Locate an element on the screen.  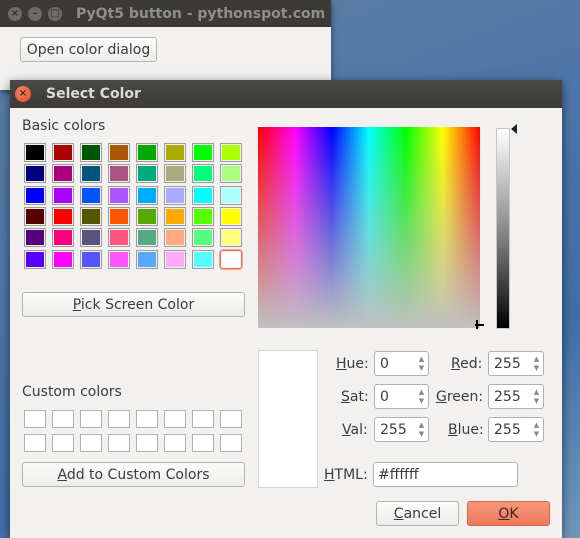
cancel-button: Cancel is located at coordinates (417, 513).